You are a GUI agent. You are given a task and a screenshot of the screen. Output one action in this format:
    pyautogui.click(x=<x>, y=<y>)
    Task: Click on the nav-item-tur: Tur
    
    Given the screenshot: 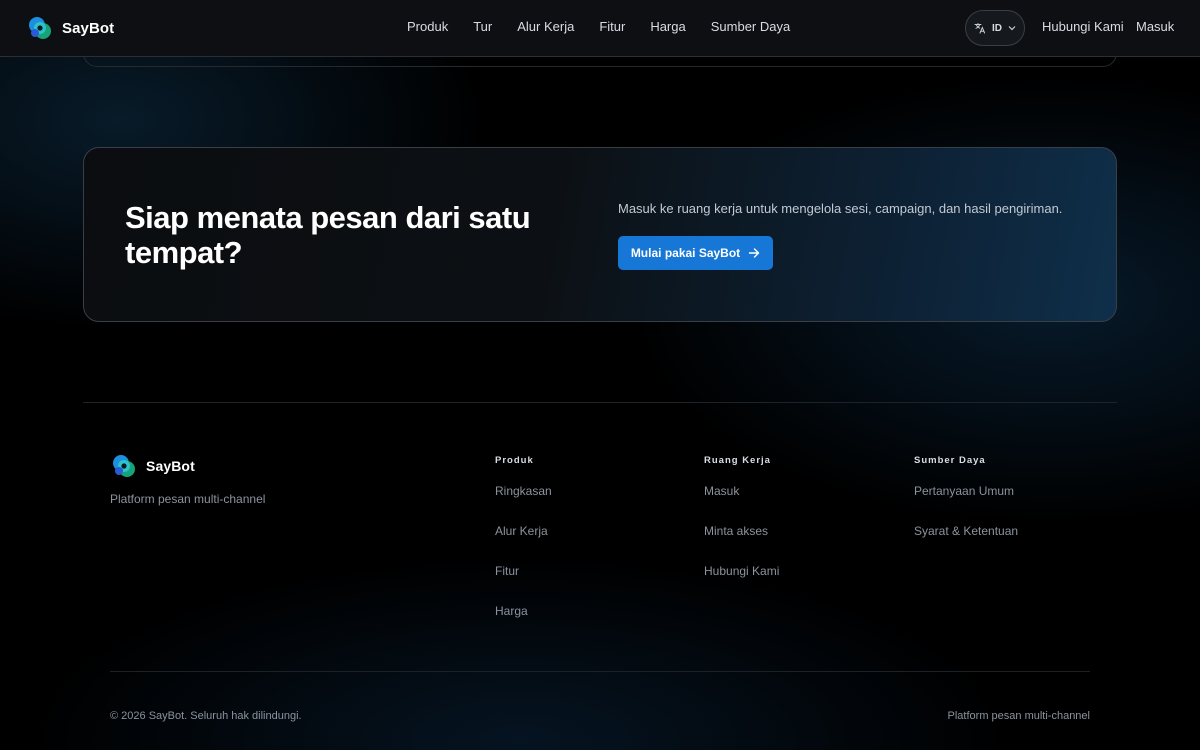 What is the action you would take?
    pyautogui.click(x=482, y=26)
    